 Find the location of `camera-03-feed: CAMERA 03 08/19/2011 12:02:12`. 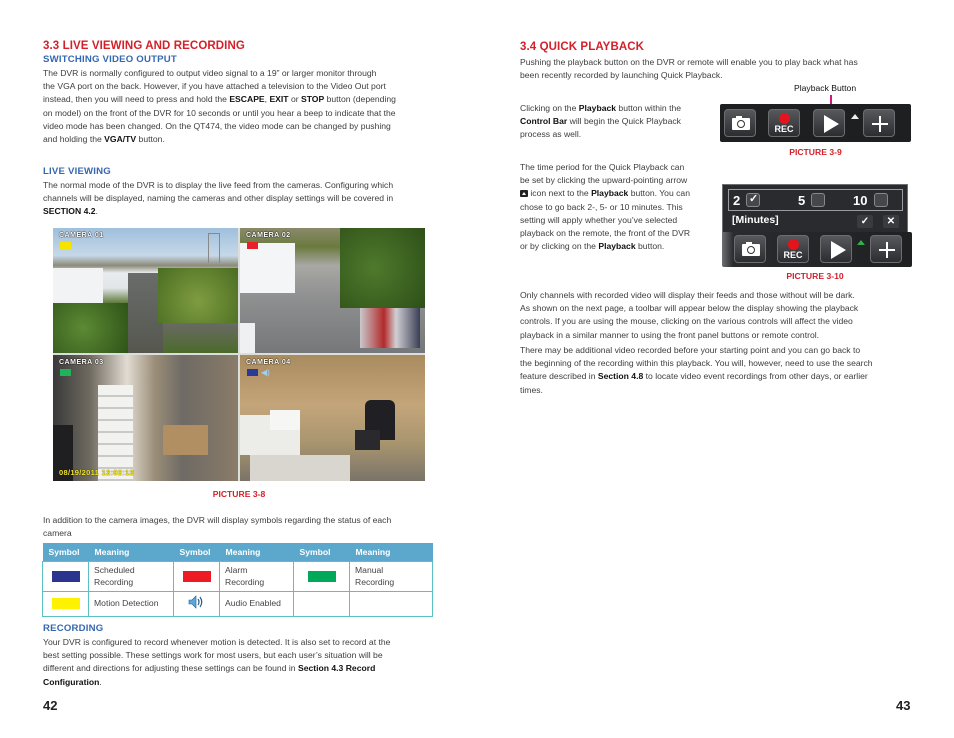

camera-03-feed: CAMERA 03 08/19/2011 12:02:12 is located at coordinates (145, 418).